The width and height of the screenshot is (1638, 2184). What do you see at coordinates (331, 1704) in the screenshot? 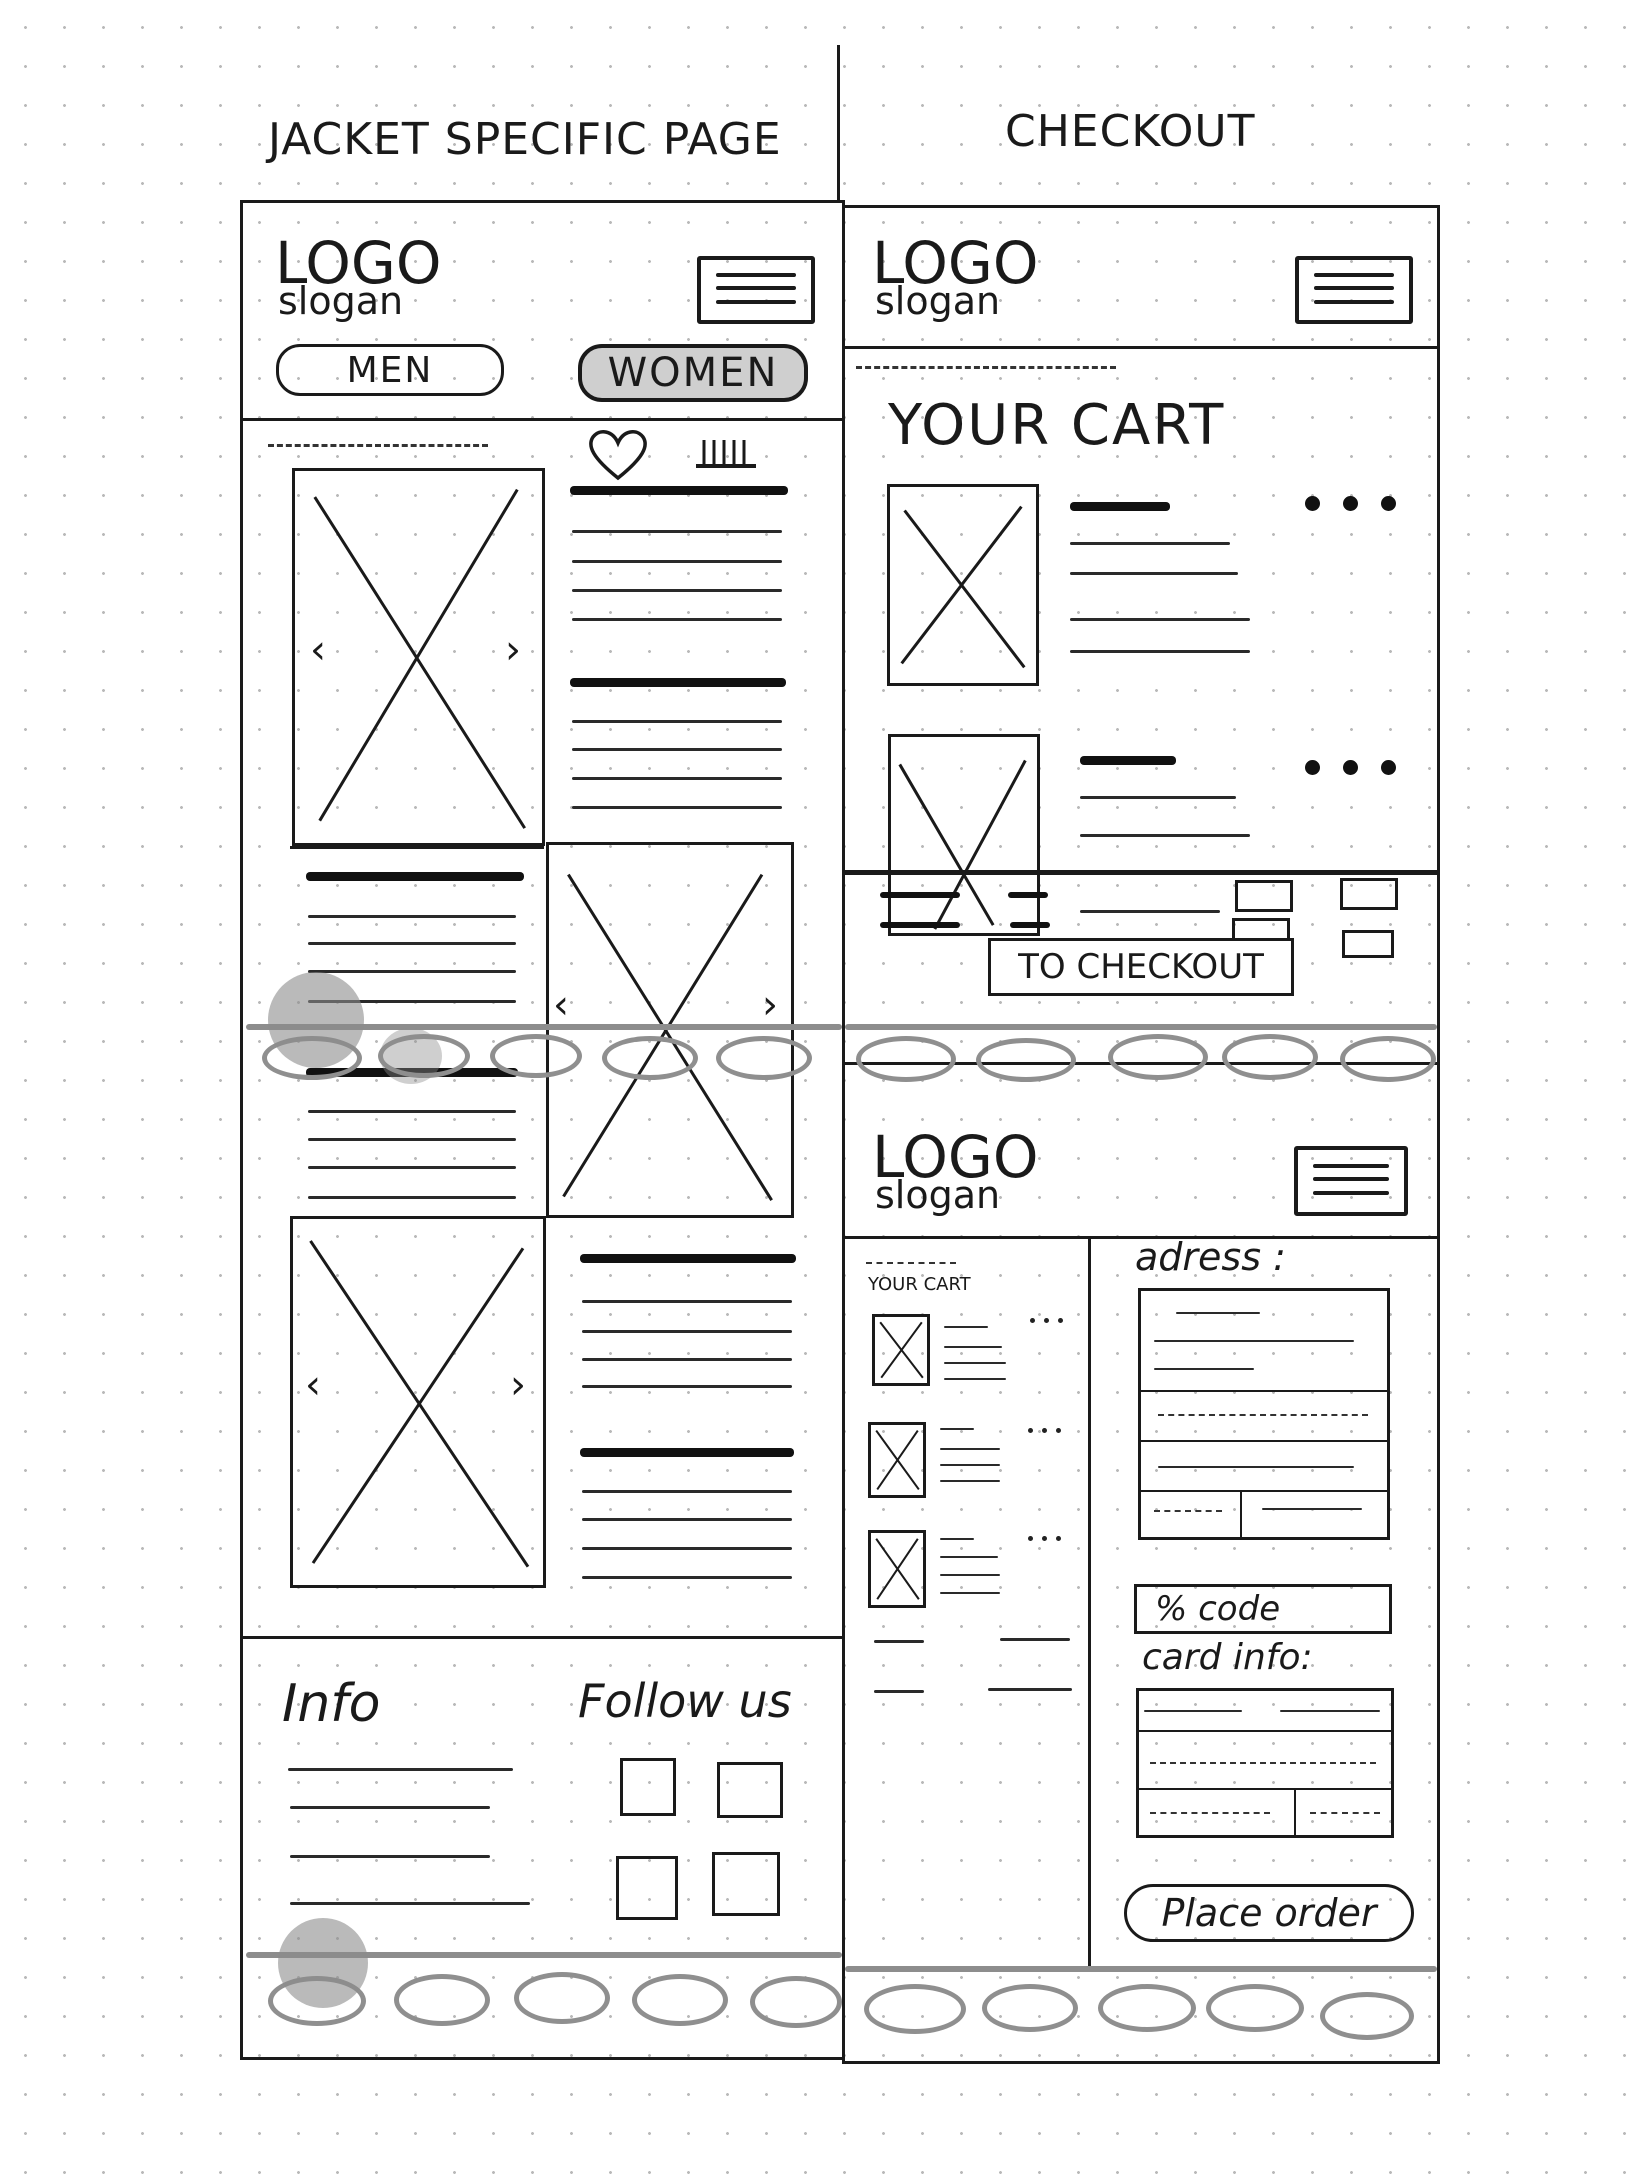
I see `footer-info-heading: Info` at bounding box center [331, 1704].